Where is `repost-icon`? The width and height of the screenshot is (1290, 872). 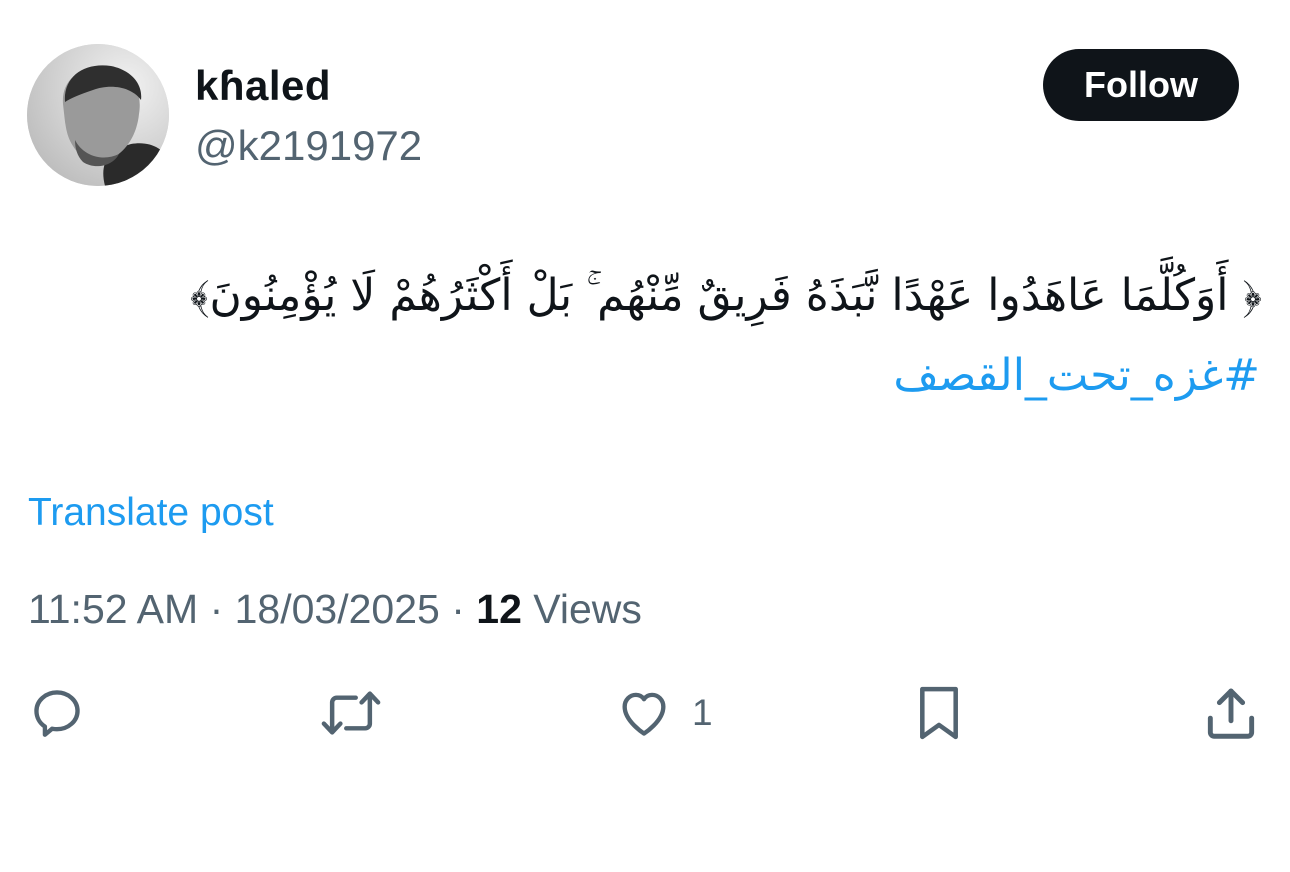
repost-icon is located at coordinates (351, 713).